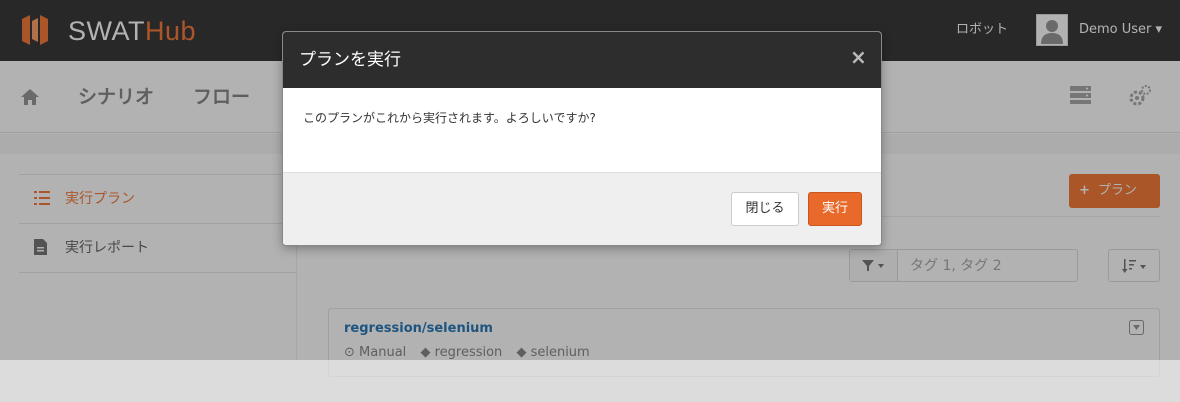  I want to click on modal-header: プランを実行 ×, so click(582, 60).